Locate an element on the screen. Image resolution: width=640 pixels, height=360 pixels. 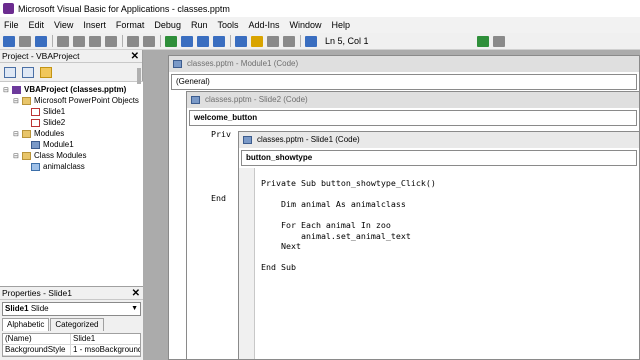
project-panel-title: Project - VBAProject ✕ is located at coordinates (71, 56).